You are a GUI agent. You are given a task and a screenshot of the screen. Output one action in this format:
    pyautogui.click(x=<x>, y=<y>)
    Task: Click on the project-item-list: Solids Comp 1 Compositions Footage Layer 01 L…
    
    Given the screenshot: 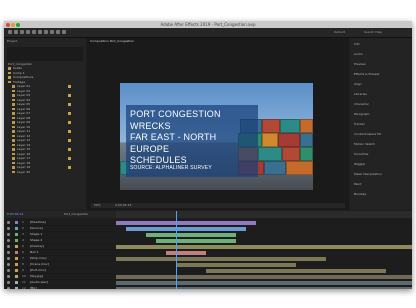 What is the action you would take?
    pyautogui.click(x=38, y=120)
    